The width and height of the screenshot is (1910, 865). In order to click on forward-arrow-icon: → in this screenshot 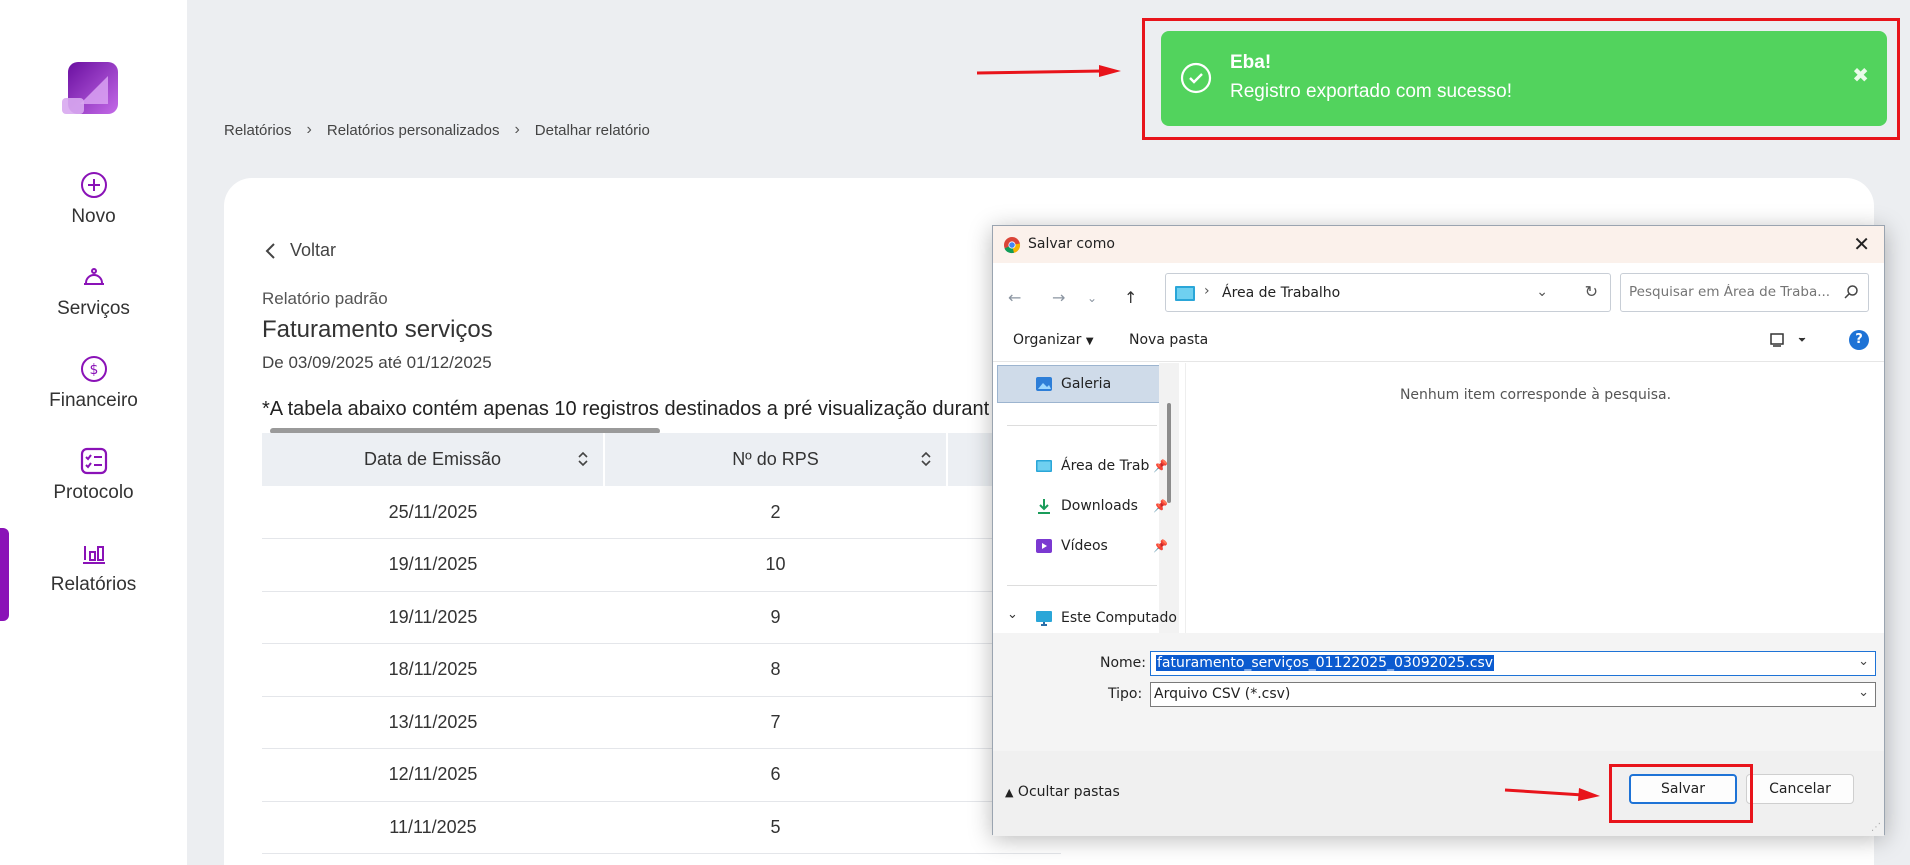, I will do `click(1058, 297)`.